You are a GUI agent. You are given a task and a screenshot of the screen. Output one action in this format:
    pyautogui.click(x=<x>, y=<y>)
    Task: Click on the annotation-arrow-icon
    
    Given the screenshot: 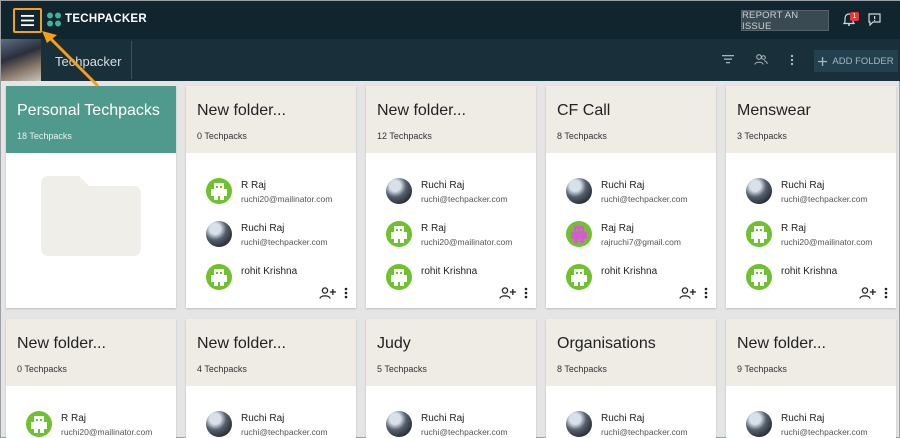 What is the action you would take?
    pyautogui.click(x=70, y=59)
    